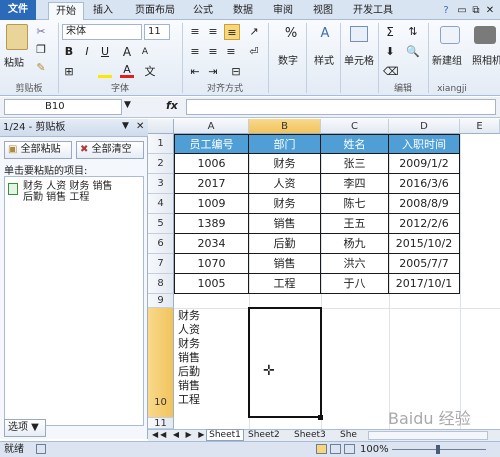 This screenshot has height=457, width=500. What do you see at coordinates (105, 71) in the screenshot?
I see `fill-color-icon` at bounding box center [105, 71].